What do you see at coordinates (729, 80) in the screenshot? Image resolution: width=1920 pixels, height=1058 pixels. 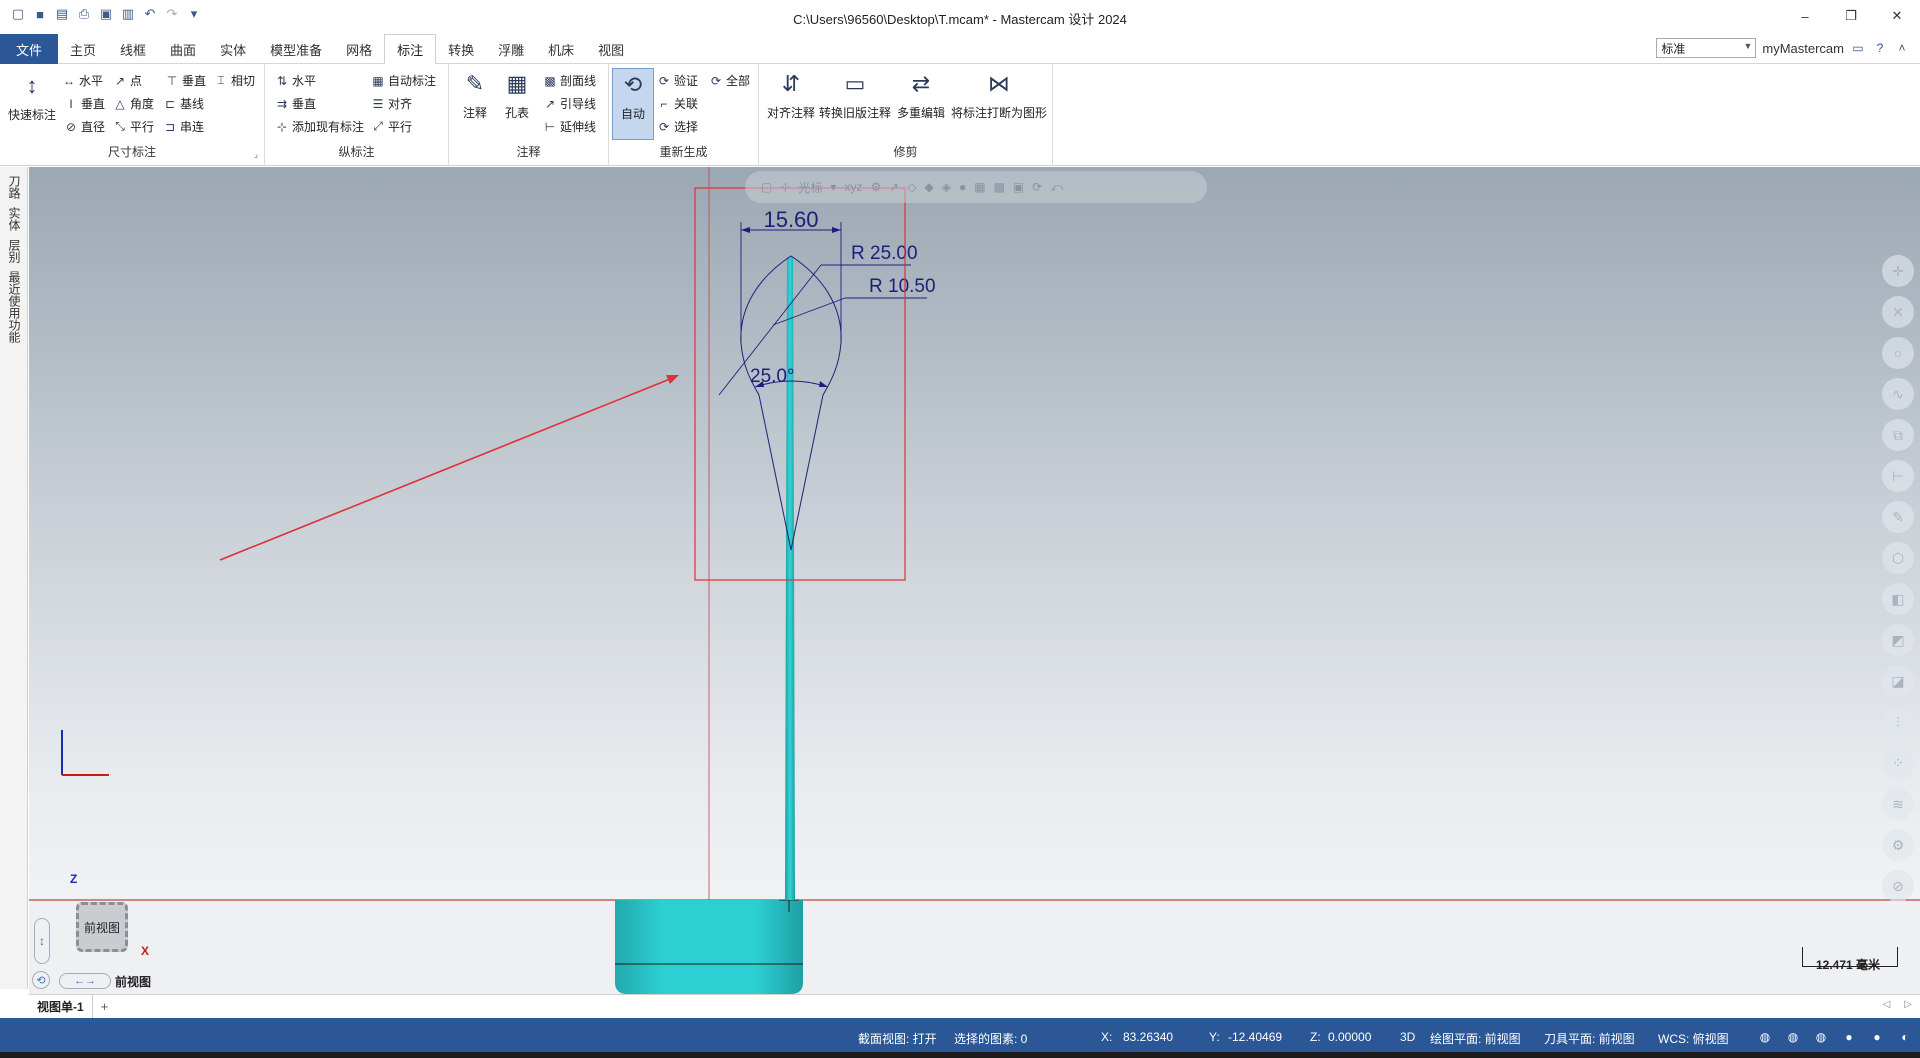 I see `regen-all-button: ⟳ 全部` at bounding box center [729, 80].